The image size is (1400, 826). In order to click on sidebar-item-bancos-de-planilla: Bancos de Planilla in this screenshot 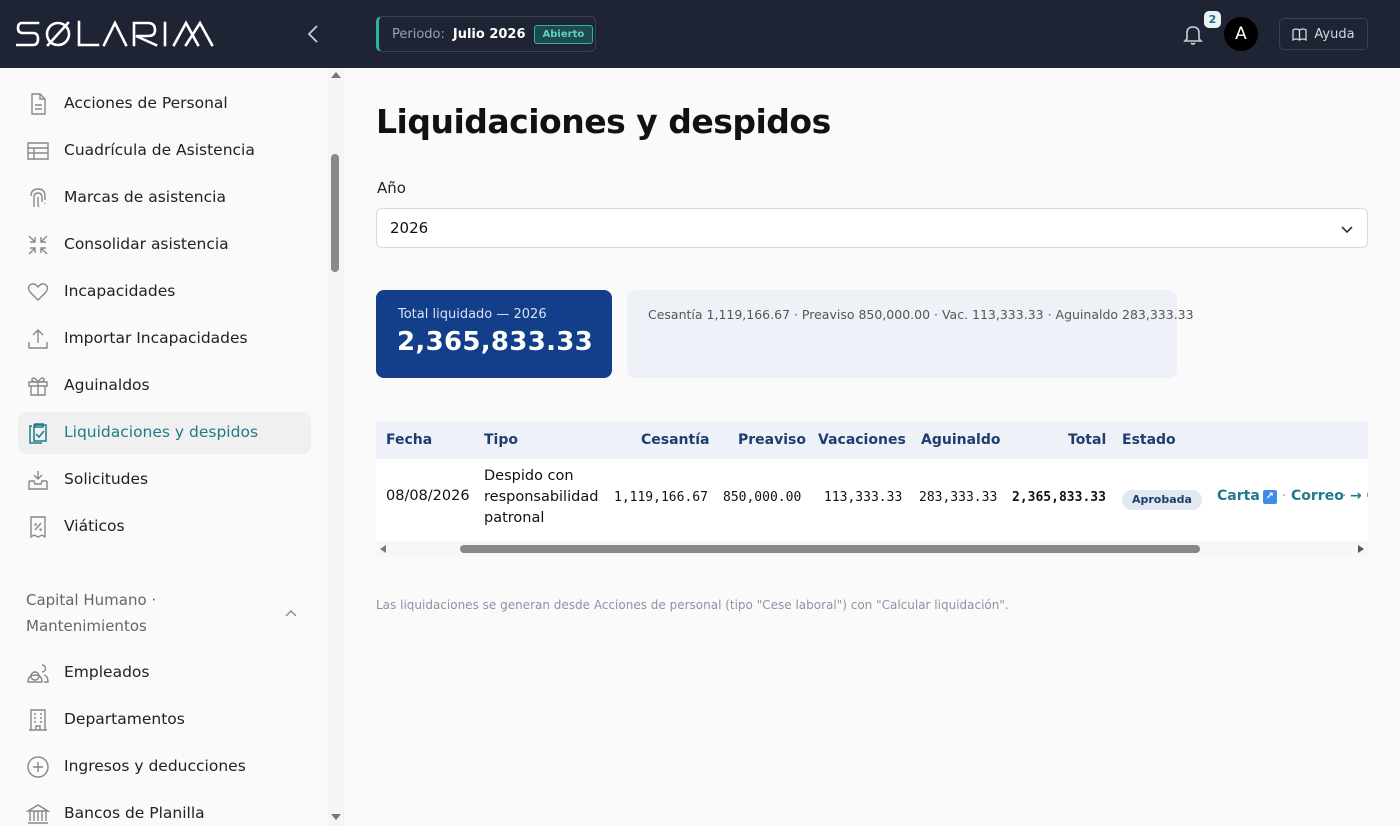, I will do `click(164, 809)`.